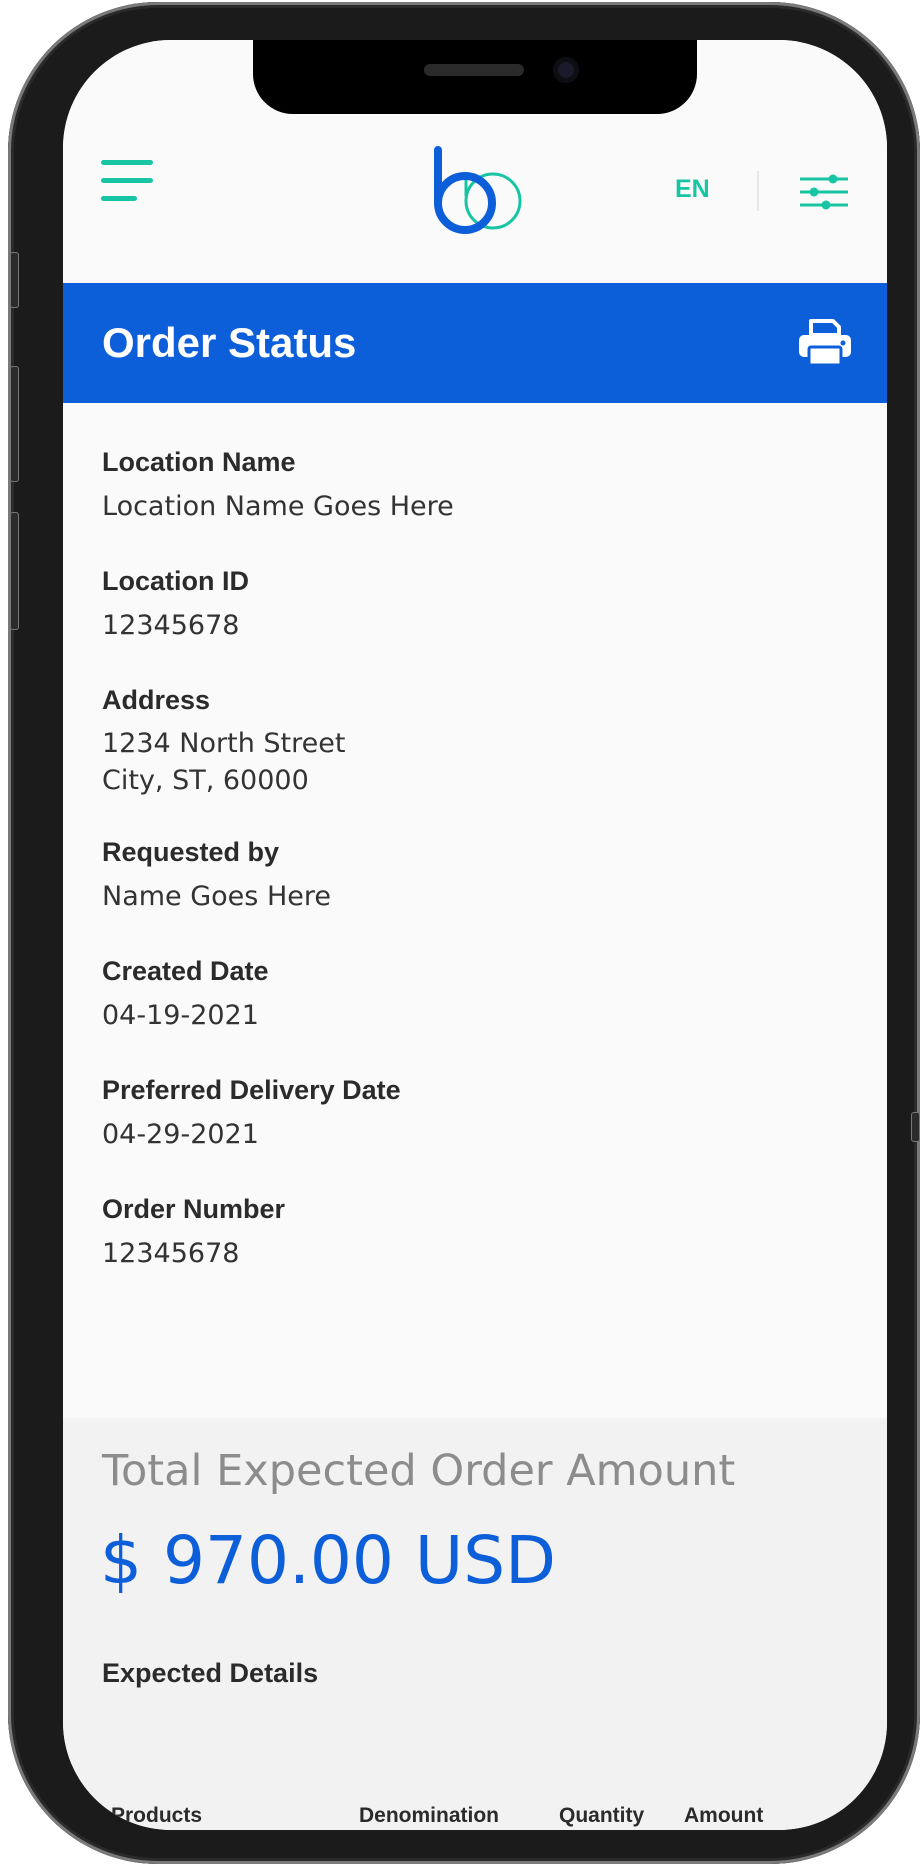 Image resolution: width=922 pixels, height=1866 pixels. What do you see at coordinates (475, 77) in the screenshot?
I see `camera-notch` at bounding box center [475, 77].